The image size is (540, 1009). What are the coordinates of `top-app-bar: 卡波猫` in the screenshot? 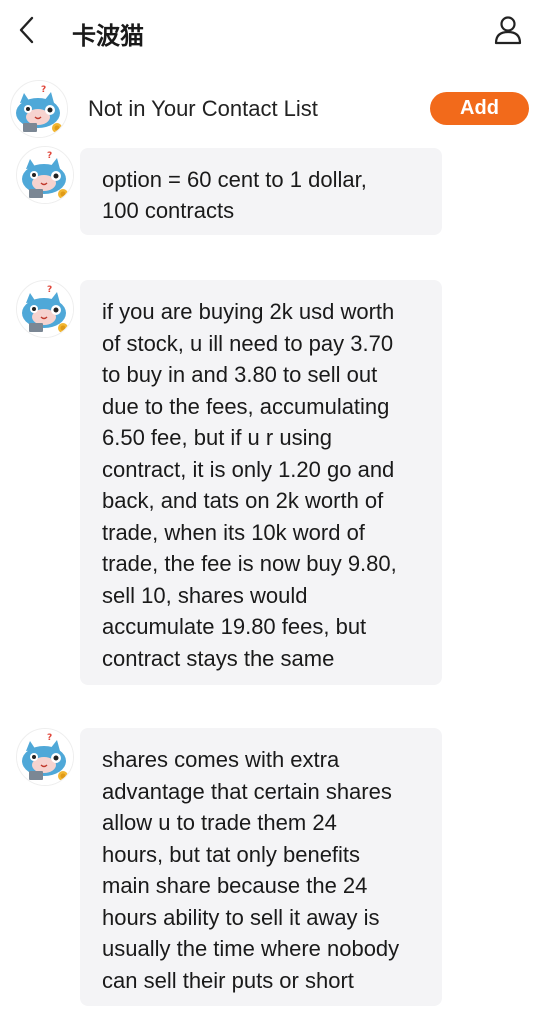 It's located at (270, 32).